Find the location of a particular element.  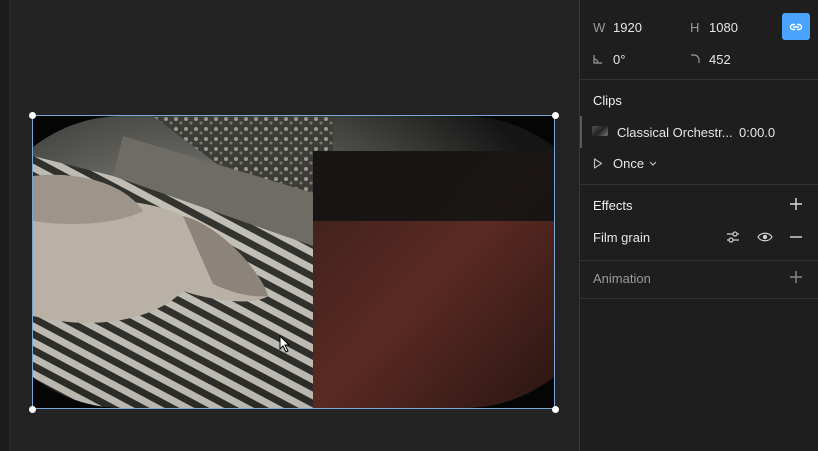

animation-section-title: Animation is located at coordinates (622, 278).